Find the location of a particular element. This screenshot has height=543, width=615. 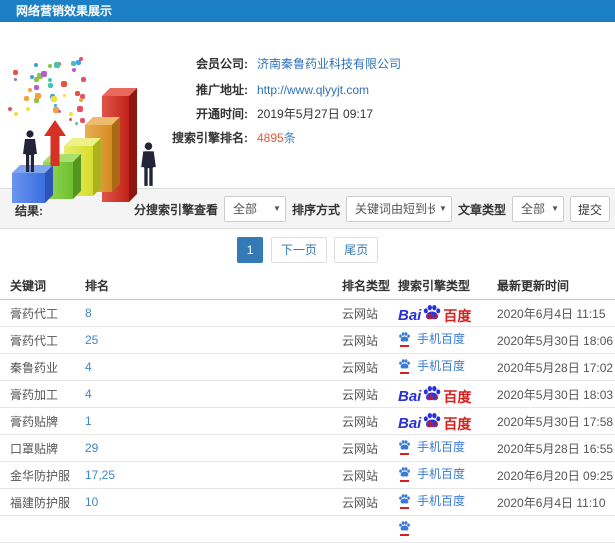

rank-cell: 17,25 is located at coordinates (213, 475).